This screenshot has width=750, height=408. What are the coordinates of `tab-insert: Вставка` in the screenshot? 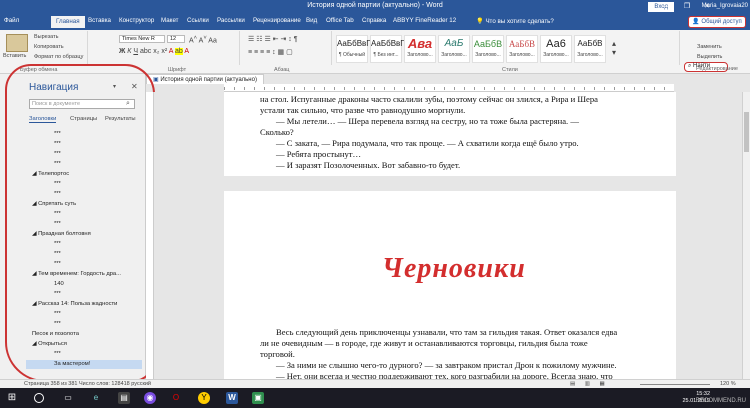 It's located at (99, 20).